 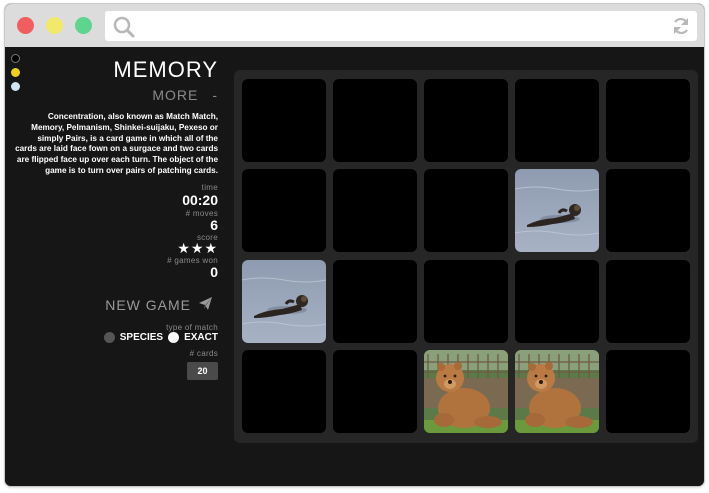 I want to click on page-title: MEMORY, so click(x=165, y=69).